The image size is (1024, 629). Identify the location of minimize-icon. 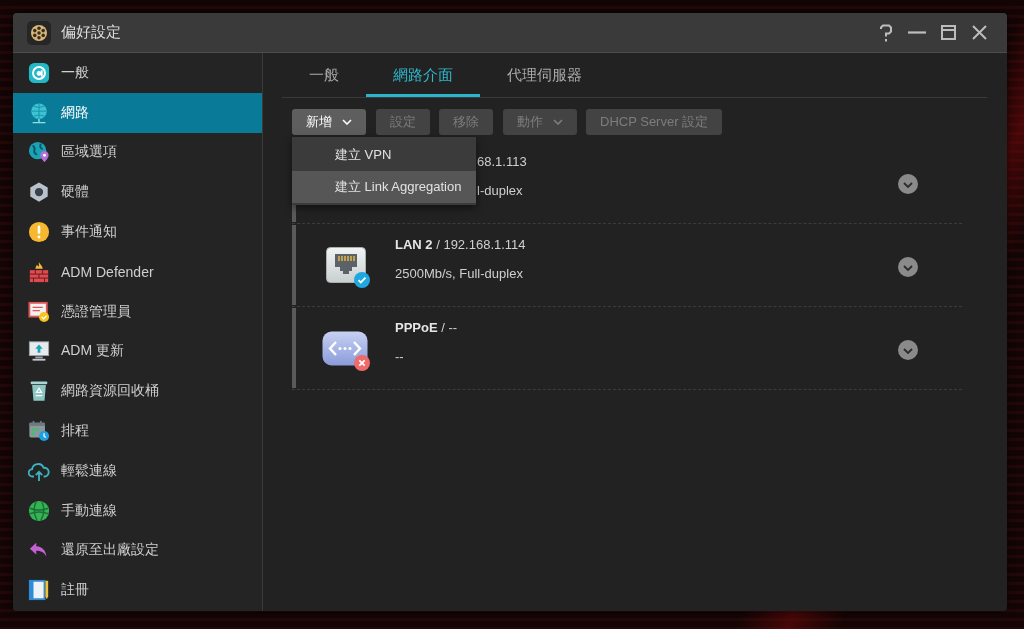
(917, 32).